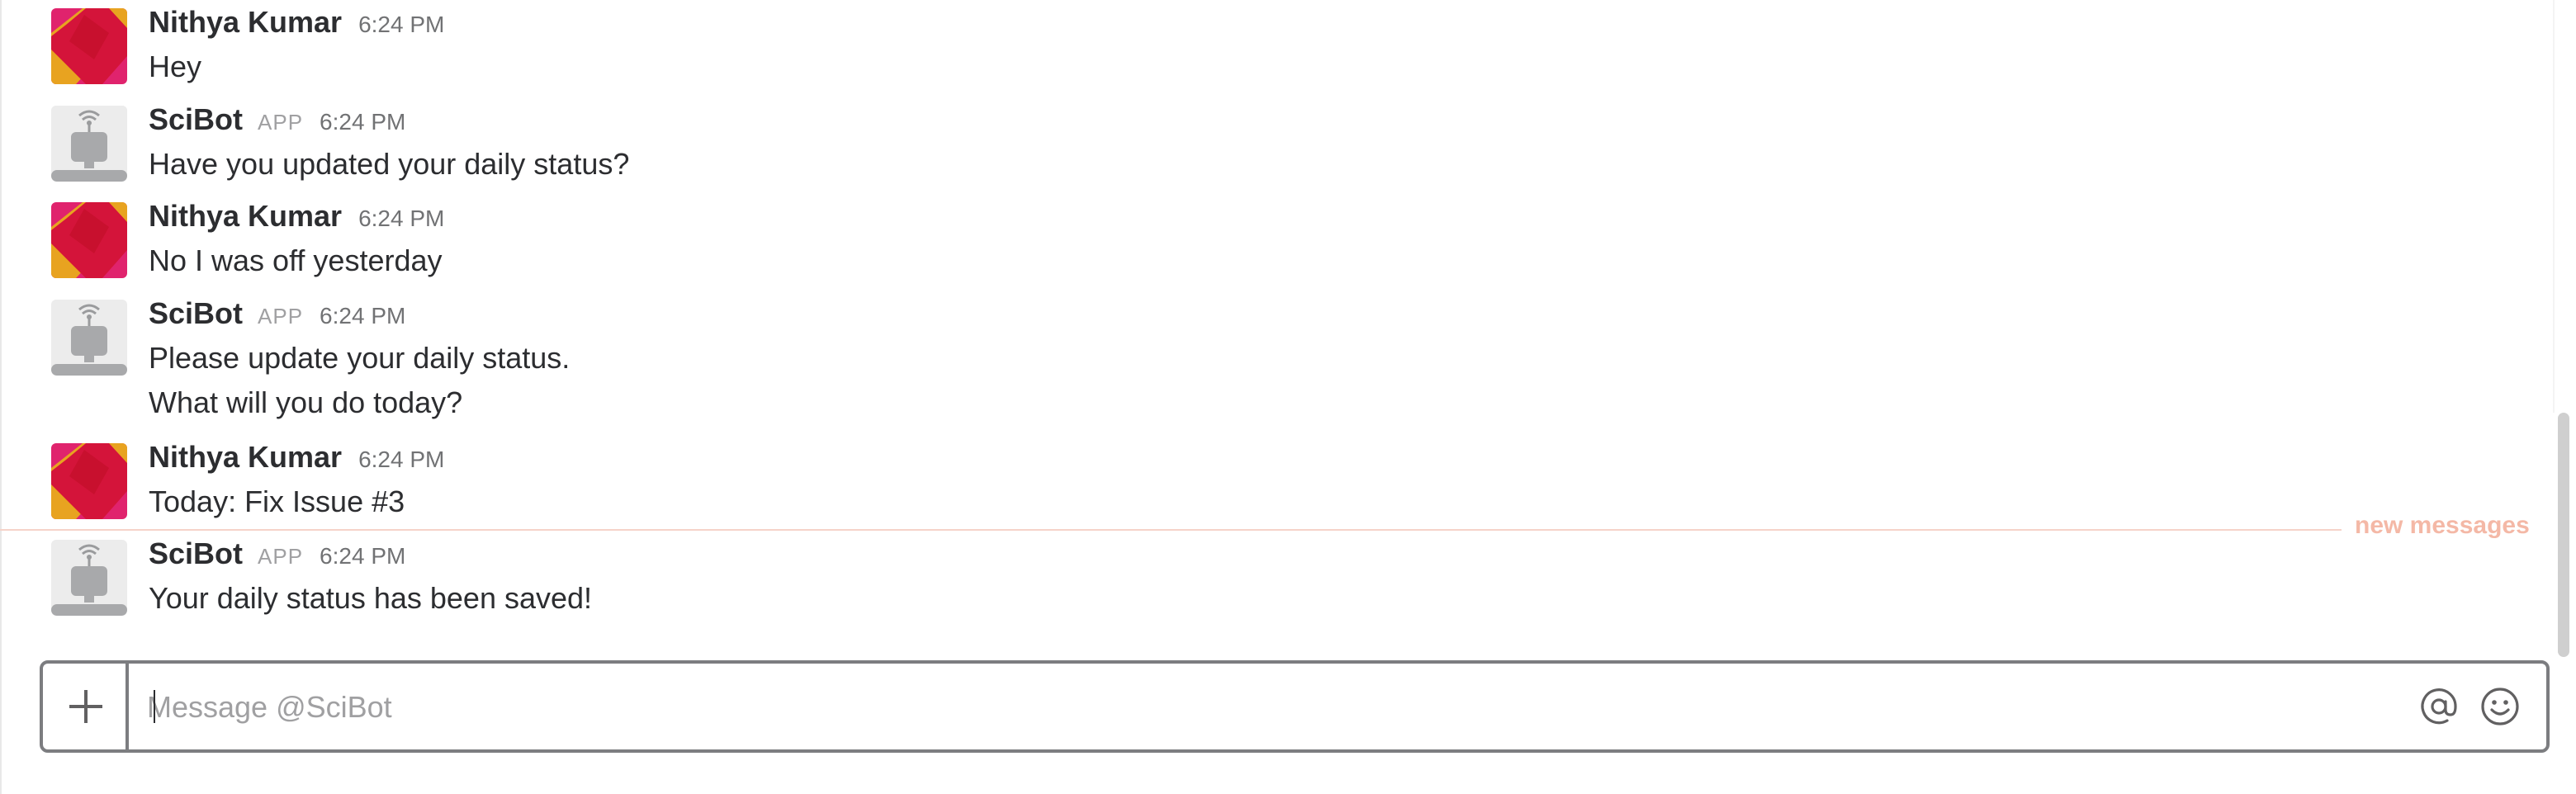 The height and width of the screenshot is (794, 2576). What do you see at coordinates (2554, 206) in the screenshot?
I see `scrollbar-track` at bounding box center [2554, 206].